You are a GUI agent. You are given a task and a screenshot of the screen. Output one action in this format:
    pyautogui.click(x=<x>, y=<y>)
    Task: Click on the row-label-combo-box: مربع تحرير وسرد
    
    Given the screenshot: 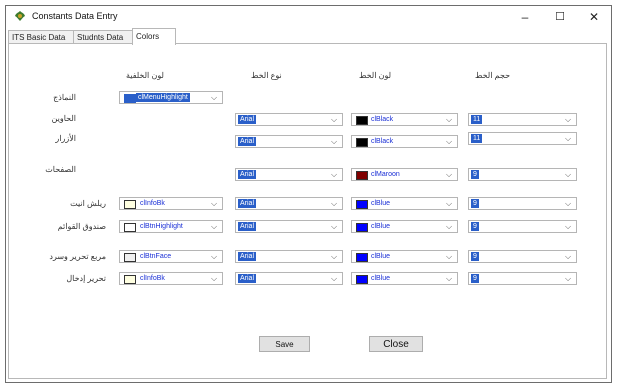 What is the action you would take?
    pyautogui.click(x=77, y=256)
    